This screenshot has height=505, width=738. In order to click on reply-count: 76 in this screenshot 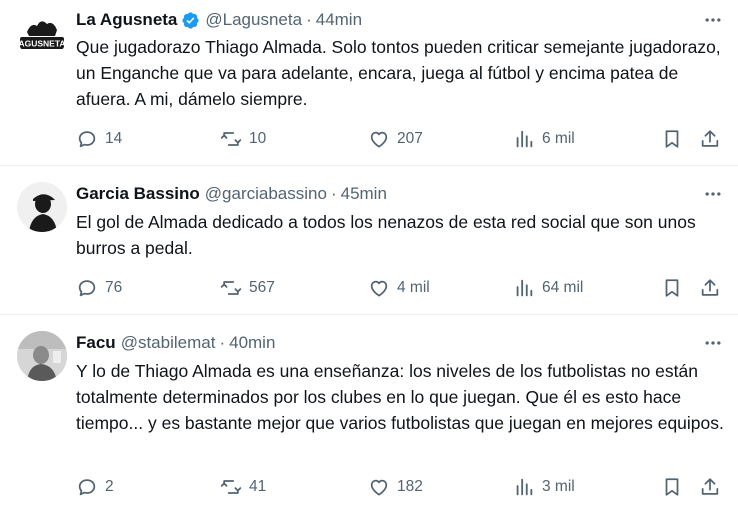, I will do `click(114, 287)`.